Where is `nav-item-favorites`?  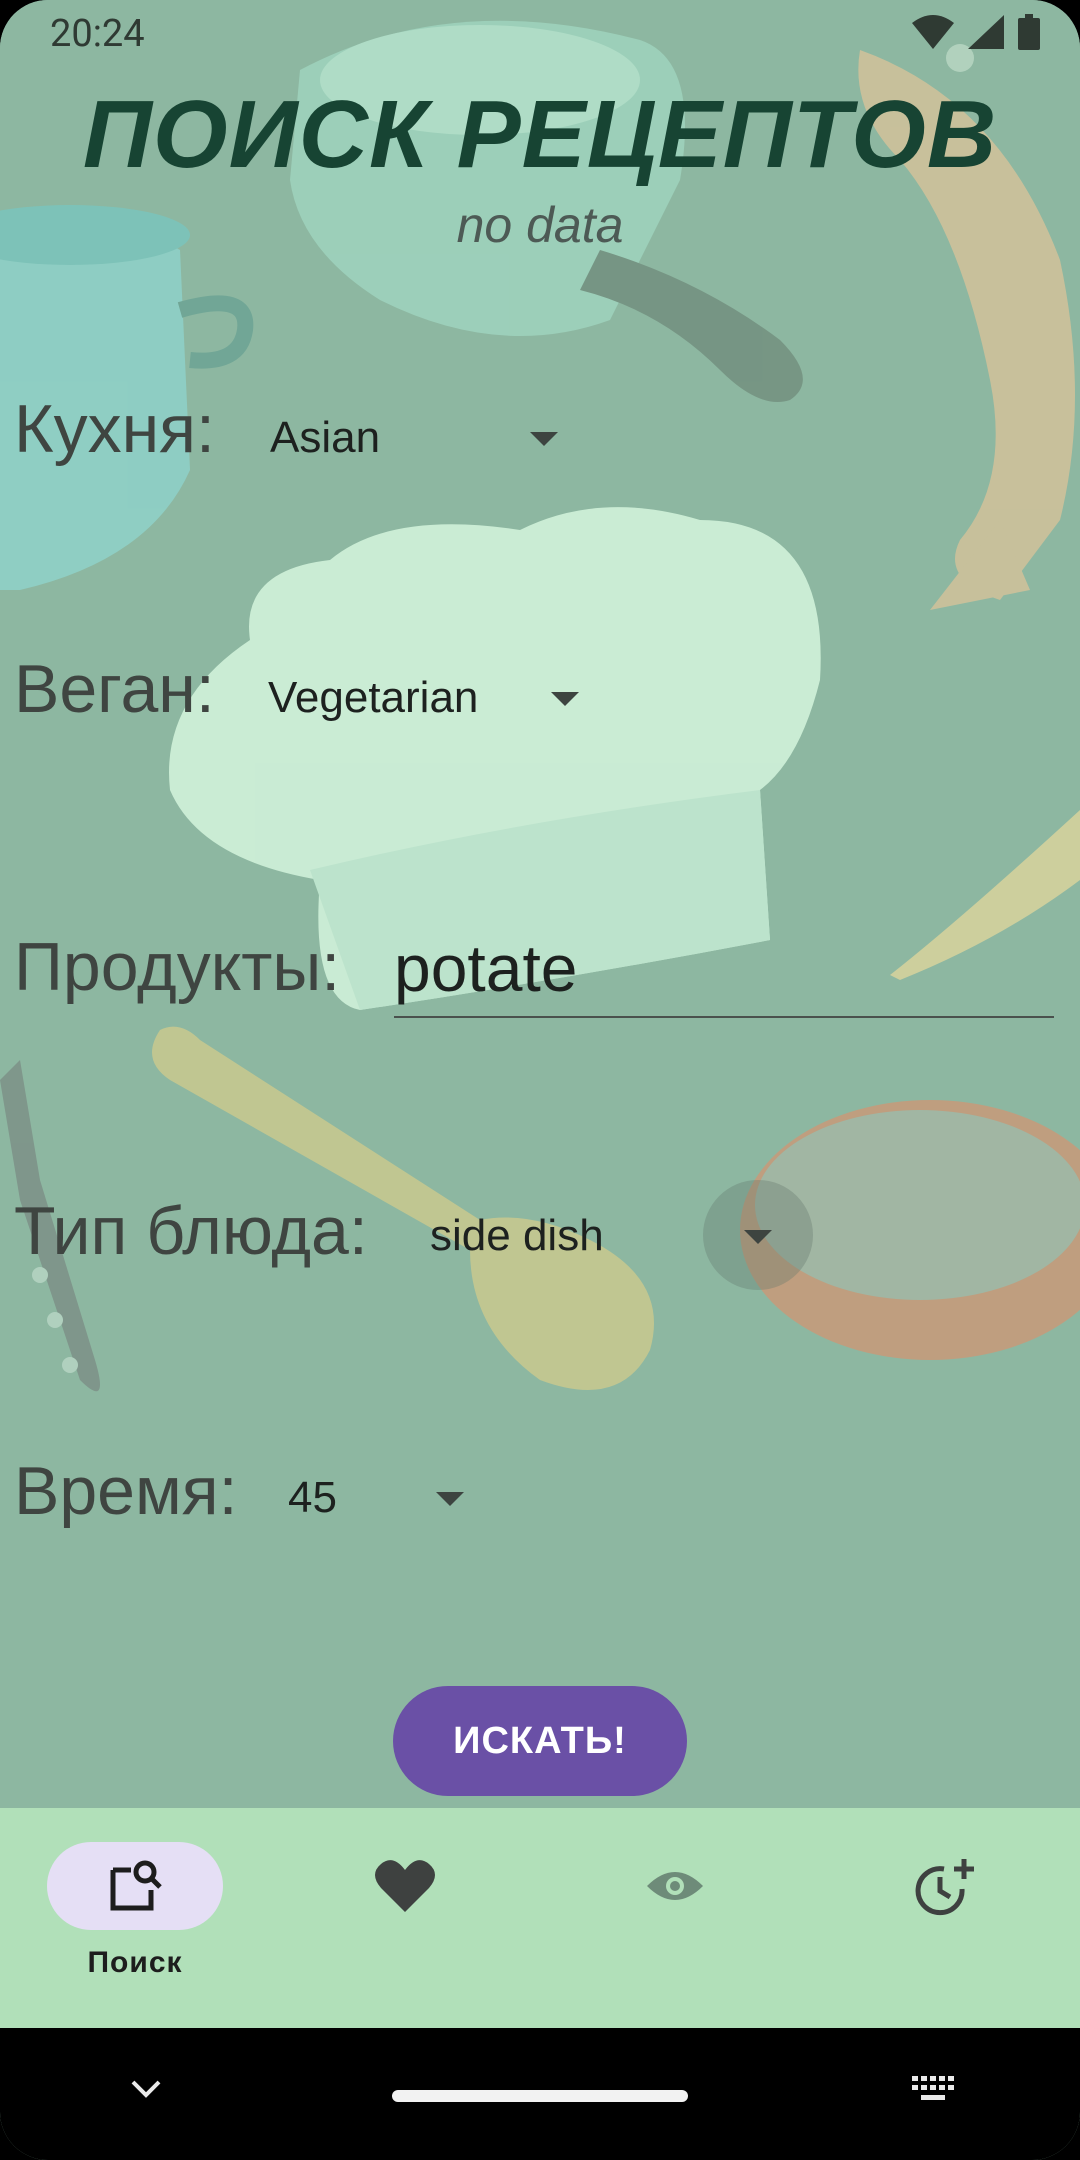
nav-item-favorites is located at coordinates (405, 1918).